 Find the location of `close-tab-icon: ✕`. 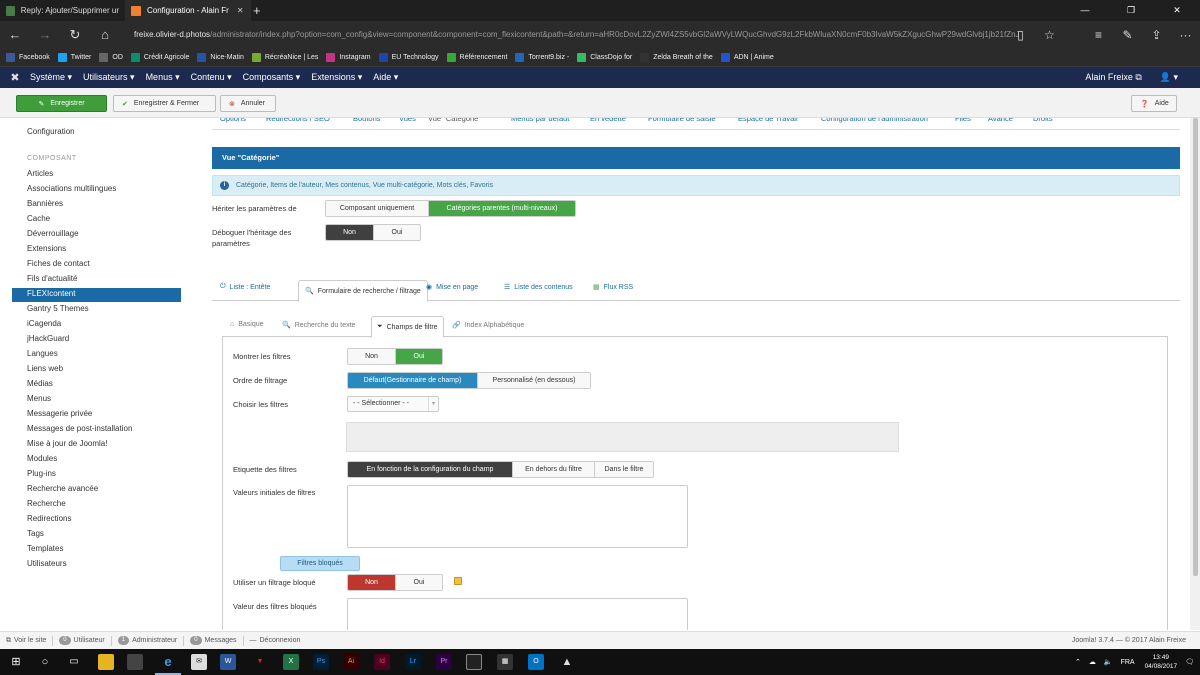

close-tab-icon: ✕ is located at coordinates (240, 10).